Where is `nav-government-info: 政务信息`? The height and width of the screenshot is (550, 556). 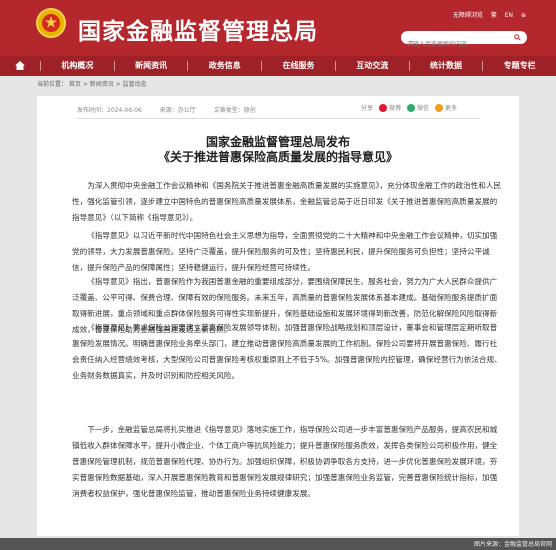 nav-government-info: 政务信息 is located at coordinates (224, 66).